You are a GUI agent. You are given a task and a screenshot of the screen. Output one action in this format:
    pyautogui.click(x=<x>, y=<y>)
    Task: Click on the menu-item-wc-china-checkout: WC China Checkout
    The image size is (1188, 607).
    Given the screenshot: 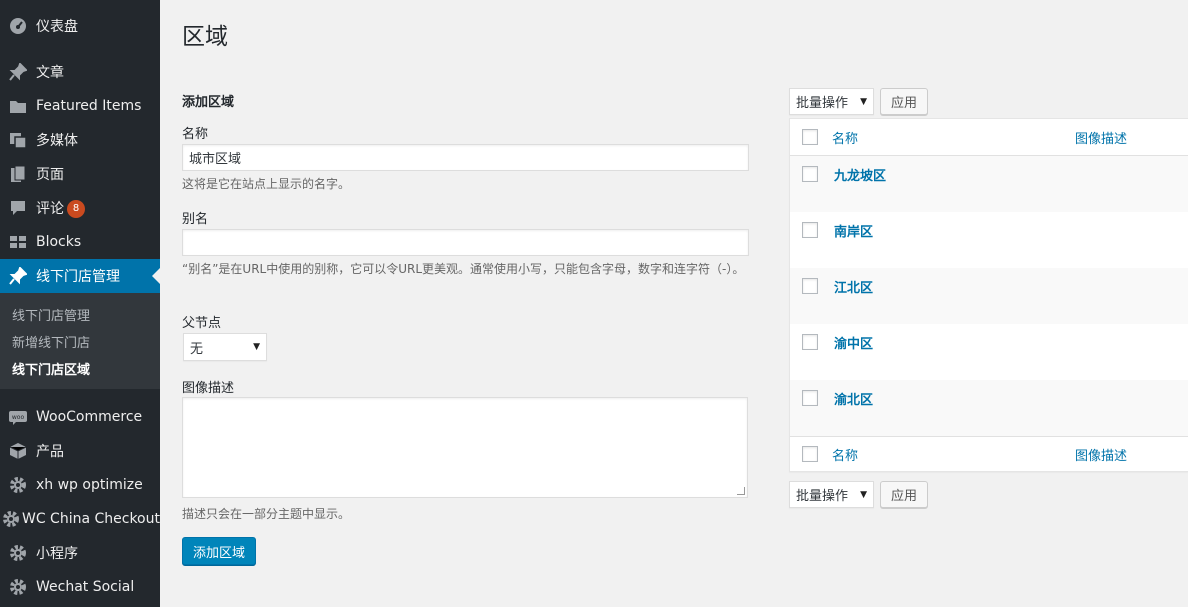 What is the action you would take?
    pyautogui.click(x=80, y=519)
    